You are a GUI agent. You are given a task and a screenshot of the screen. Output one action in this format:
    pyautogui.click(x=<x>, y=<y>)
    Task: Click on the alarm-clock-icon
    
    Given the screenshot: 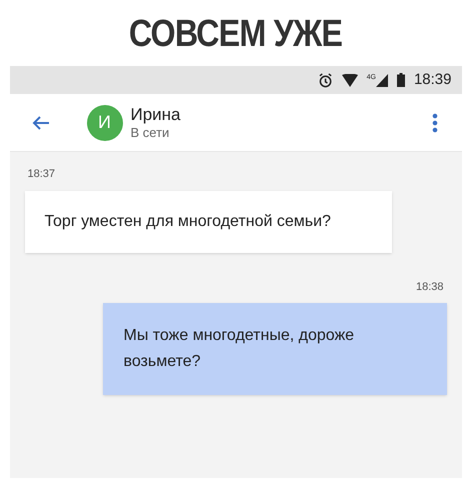 What is the action you would take?
    pyautogui.click(x=325, y=80)
    